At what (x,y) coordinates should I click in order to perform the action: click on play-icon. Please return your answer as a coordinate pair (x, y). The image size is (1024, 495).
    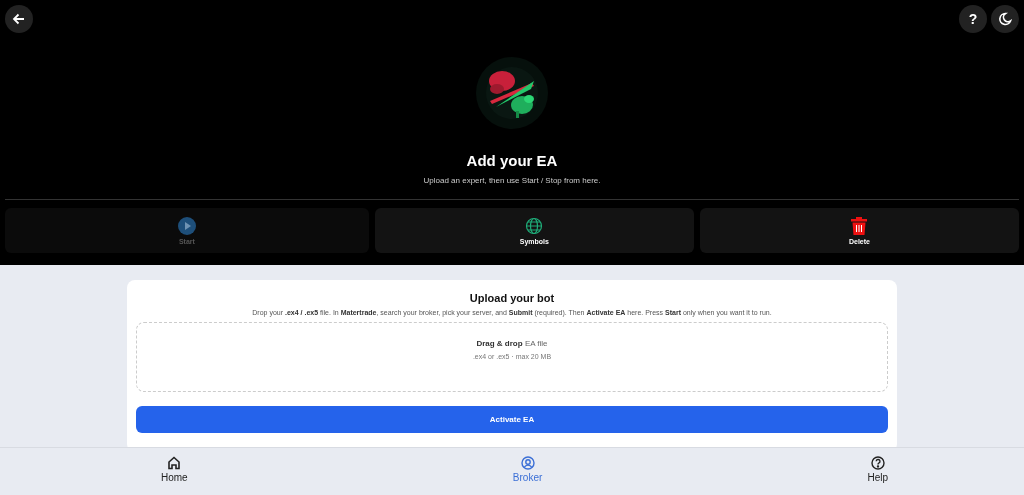
    Looking at the image, I should click on (186, 225).